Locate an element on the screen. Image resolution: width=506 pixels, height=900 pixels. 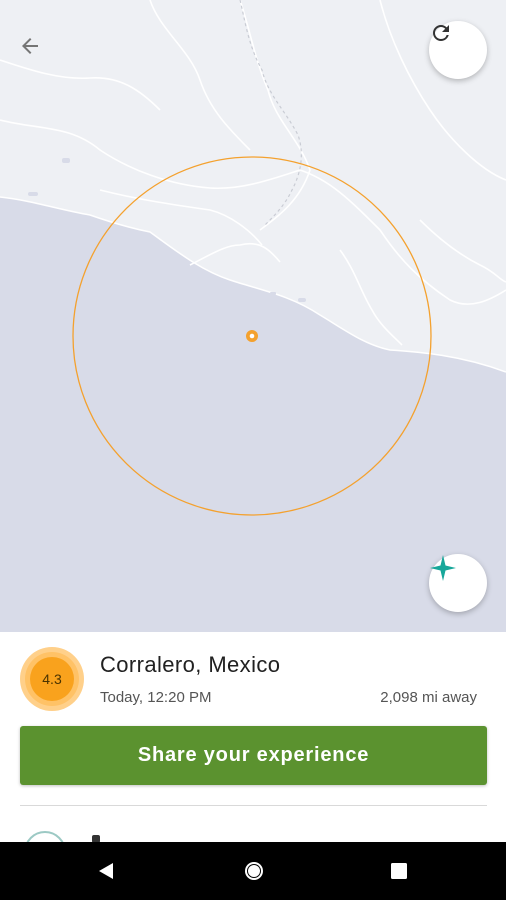
magnitude-ring: 4.3 is located at coordinates (52, 679).